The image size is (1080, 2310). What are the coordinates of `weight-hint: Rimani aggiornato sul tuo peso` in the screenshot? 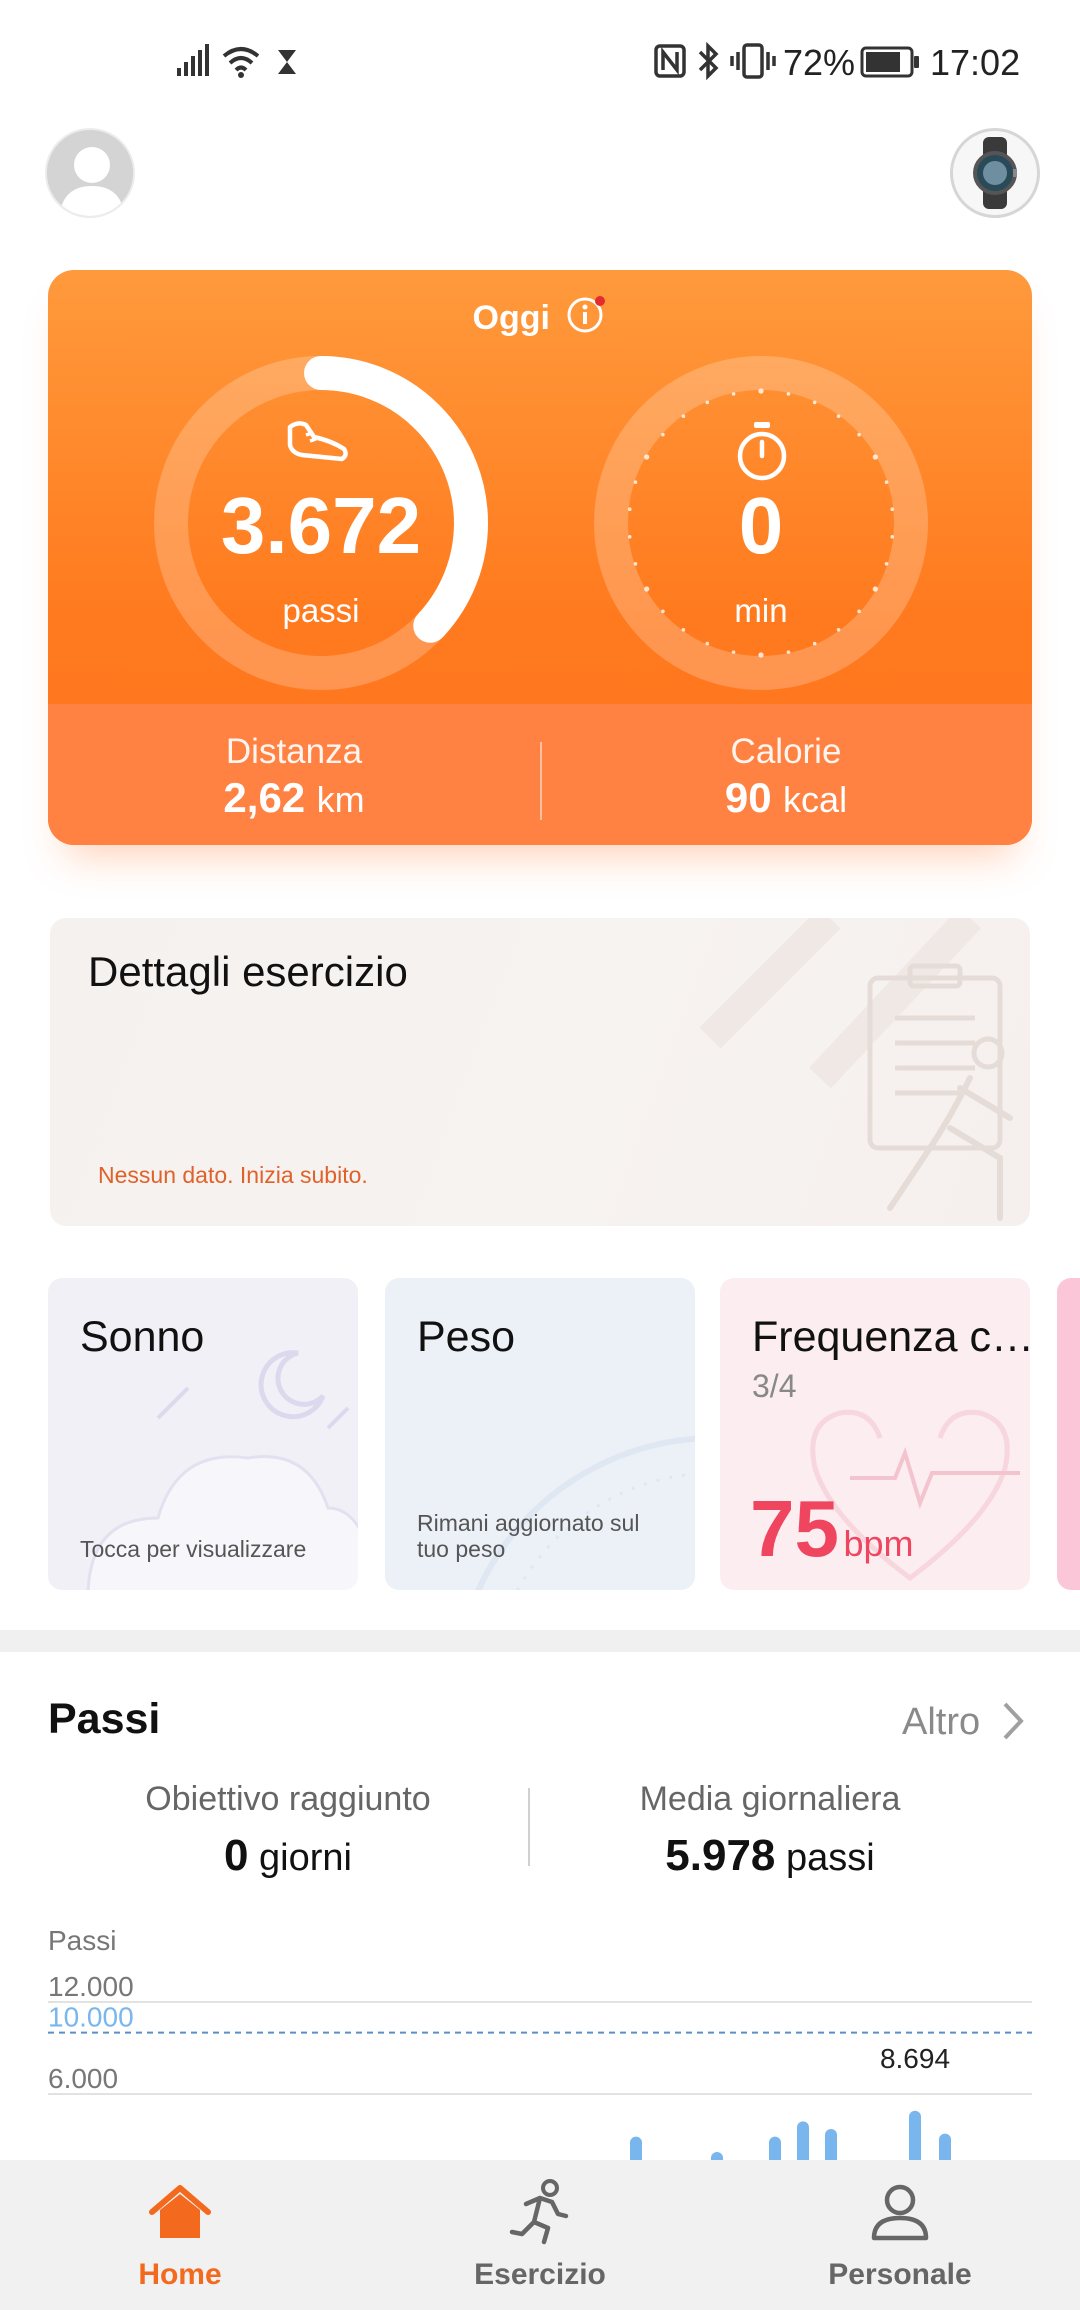 It's located at (528, 1536).